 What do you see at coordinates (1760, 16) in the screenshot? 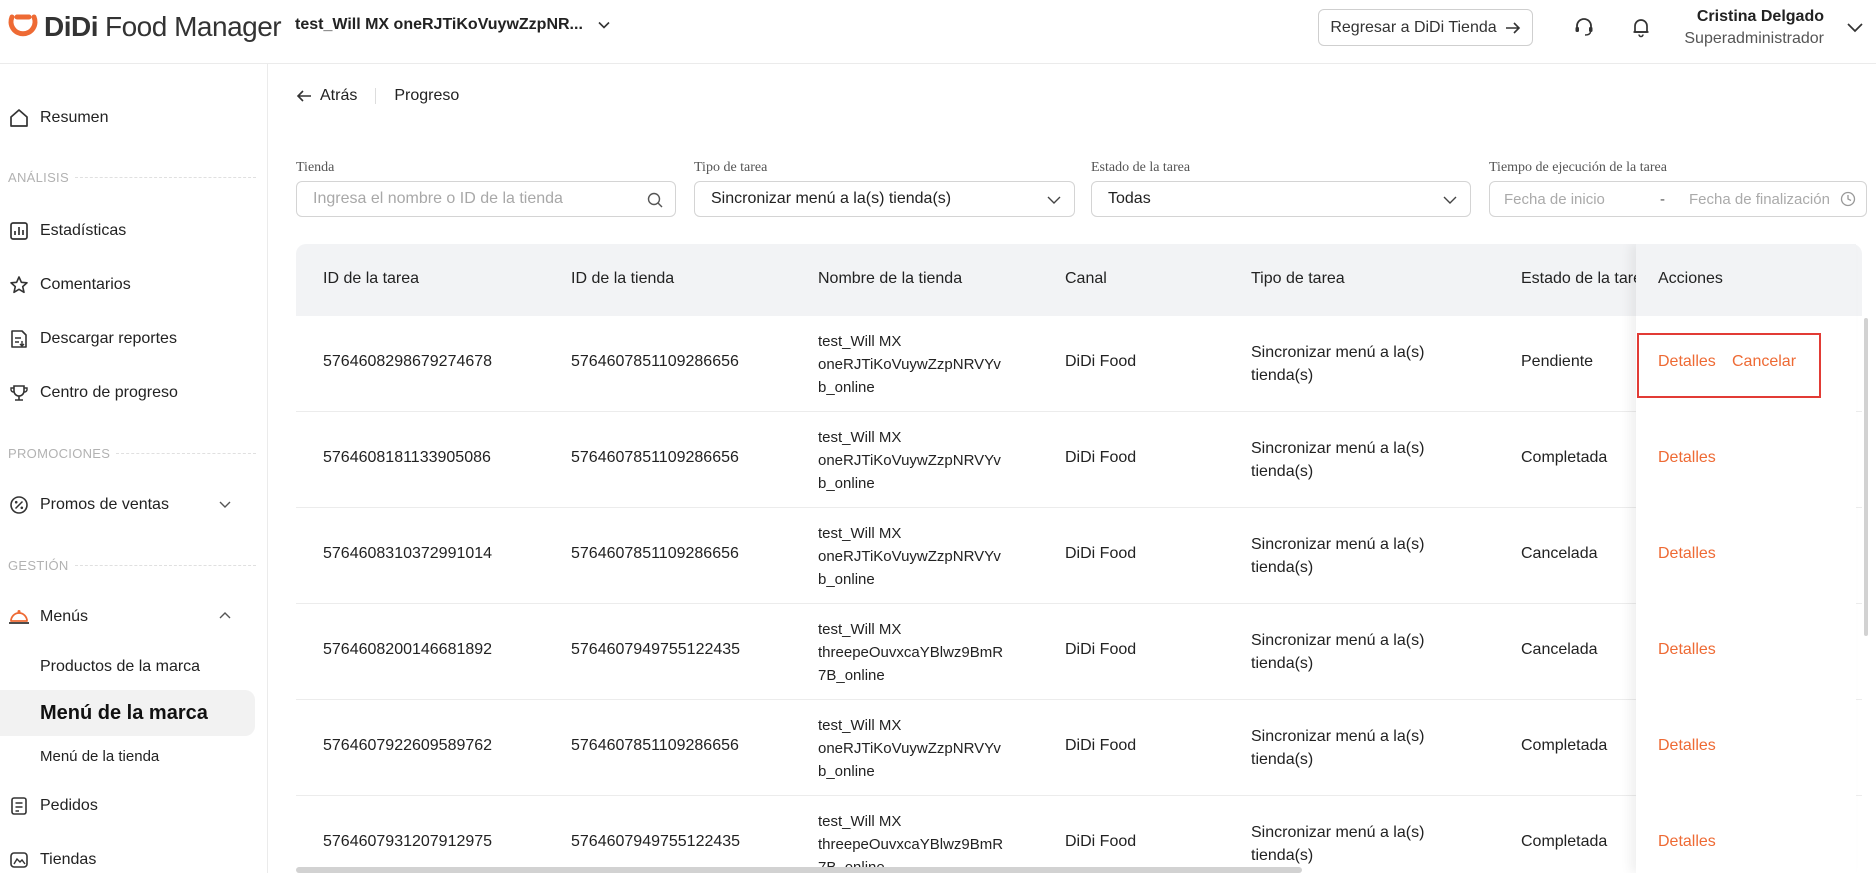
I see `user-name: Cristina Delgado` at bounding box center [1760, 16].